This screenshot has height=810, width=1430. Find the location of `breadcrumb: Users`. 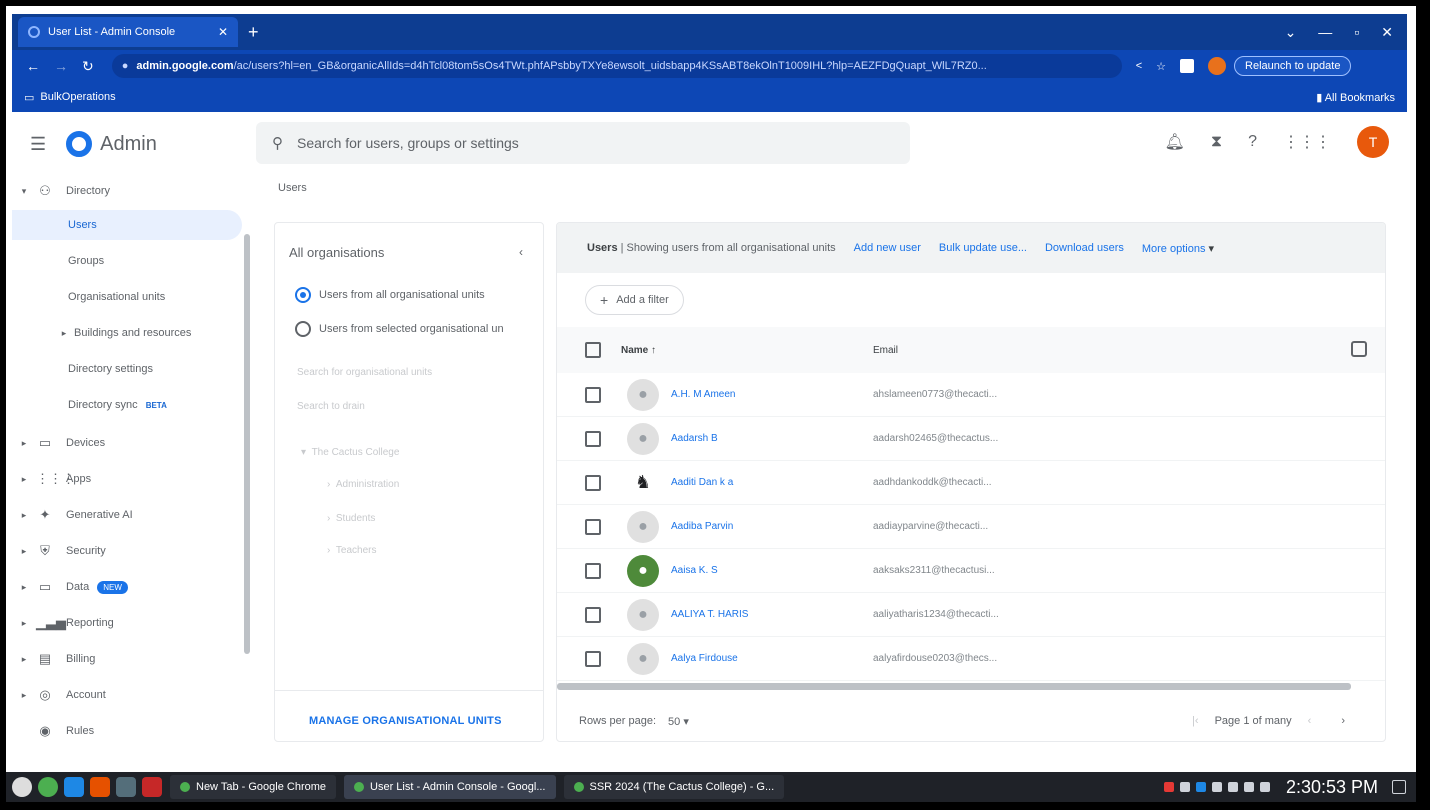

breadcrumb: Users is located at coordinates (292, 188).